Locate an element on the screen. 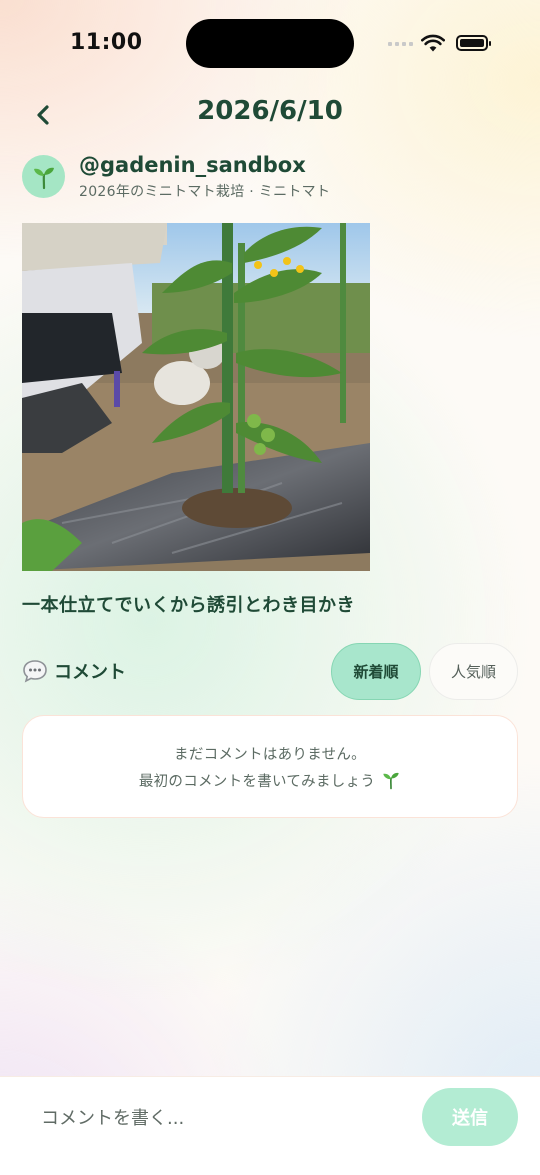 This screenshot has height=1175, width=540. send-button: 送信 is located at coordinates (470, 1117).